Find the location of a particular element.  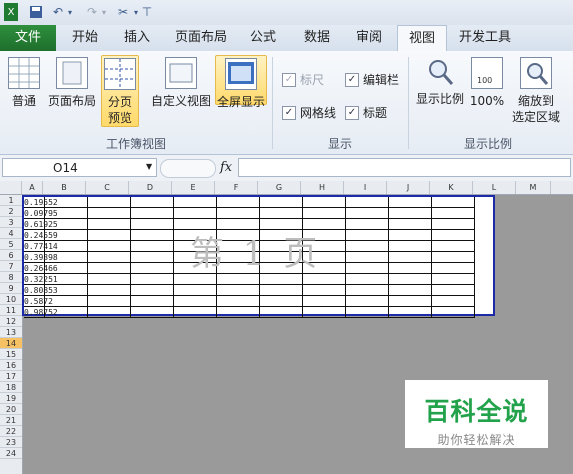

row-header-12: 12 is located at coordinates (11, 321).